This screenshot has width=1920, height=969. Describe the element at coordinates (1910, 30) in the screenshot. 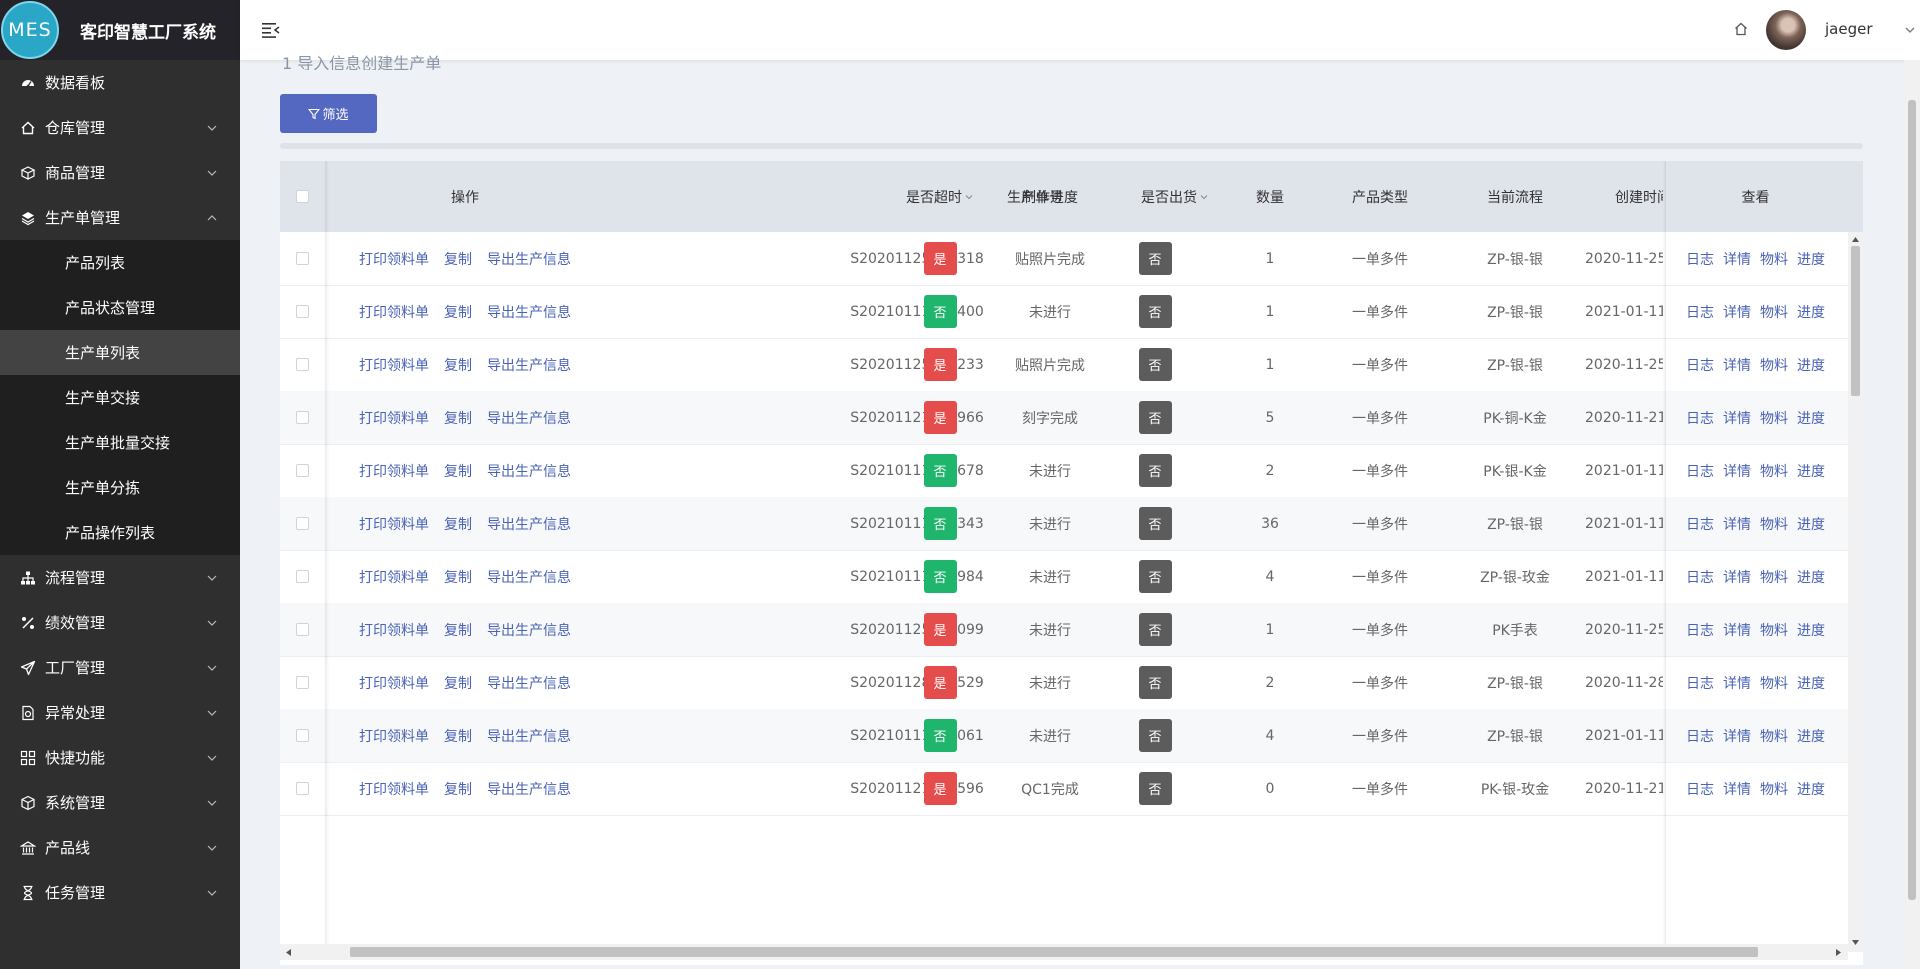

I see `chevron-down-icon` at that location.